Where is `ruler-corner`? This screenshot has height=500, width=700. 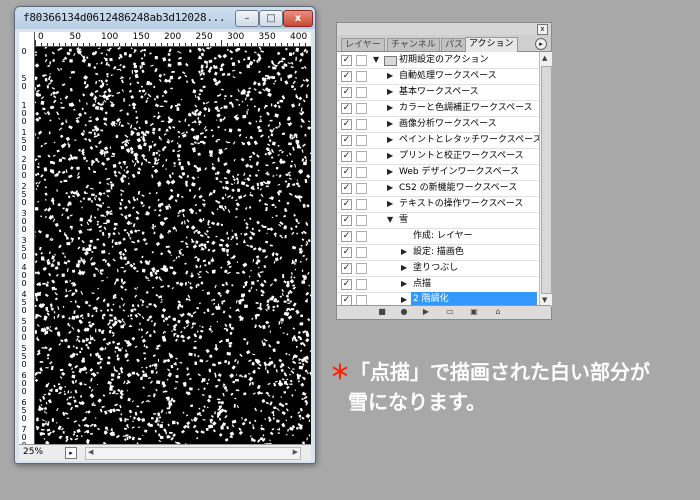
ruler-corner is located at coordinates (27, 39).